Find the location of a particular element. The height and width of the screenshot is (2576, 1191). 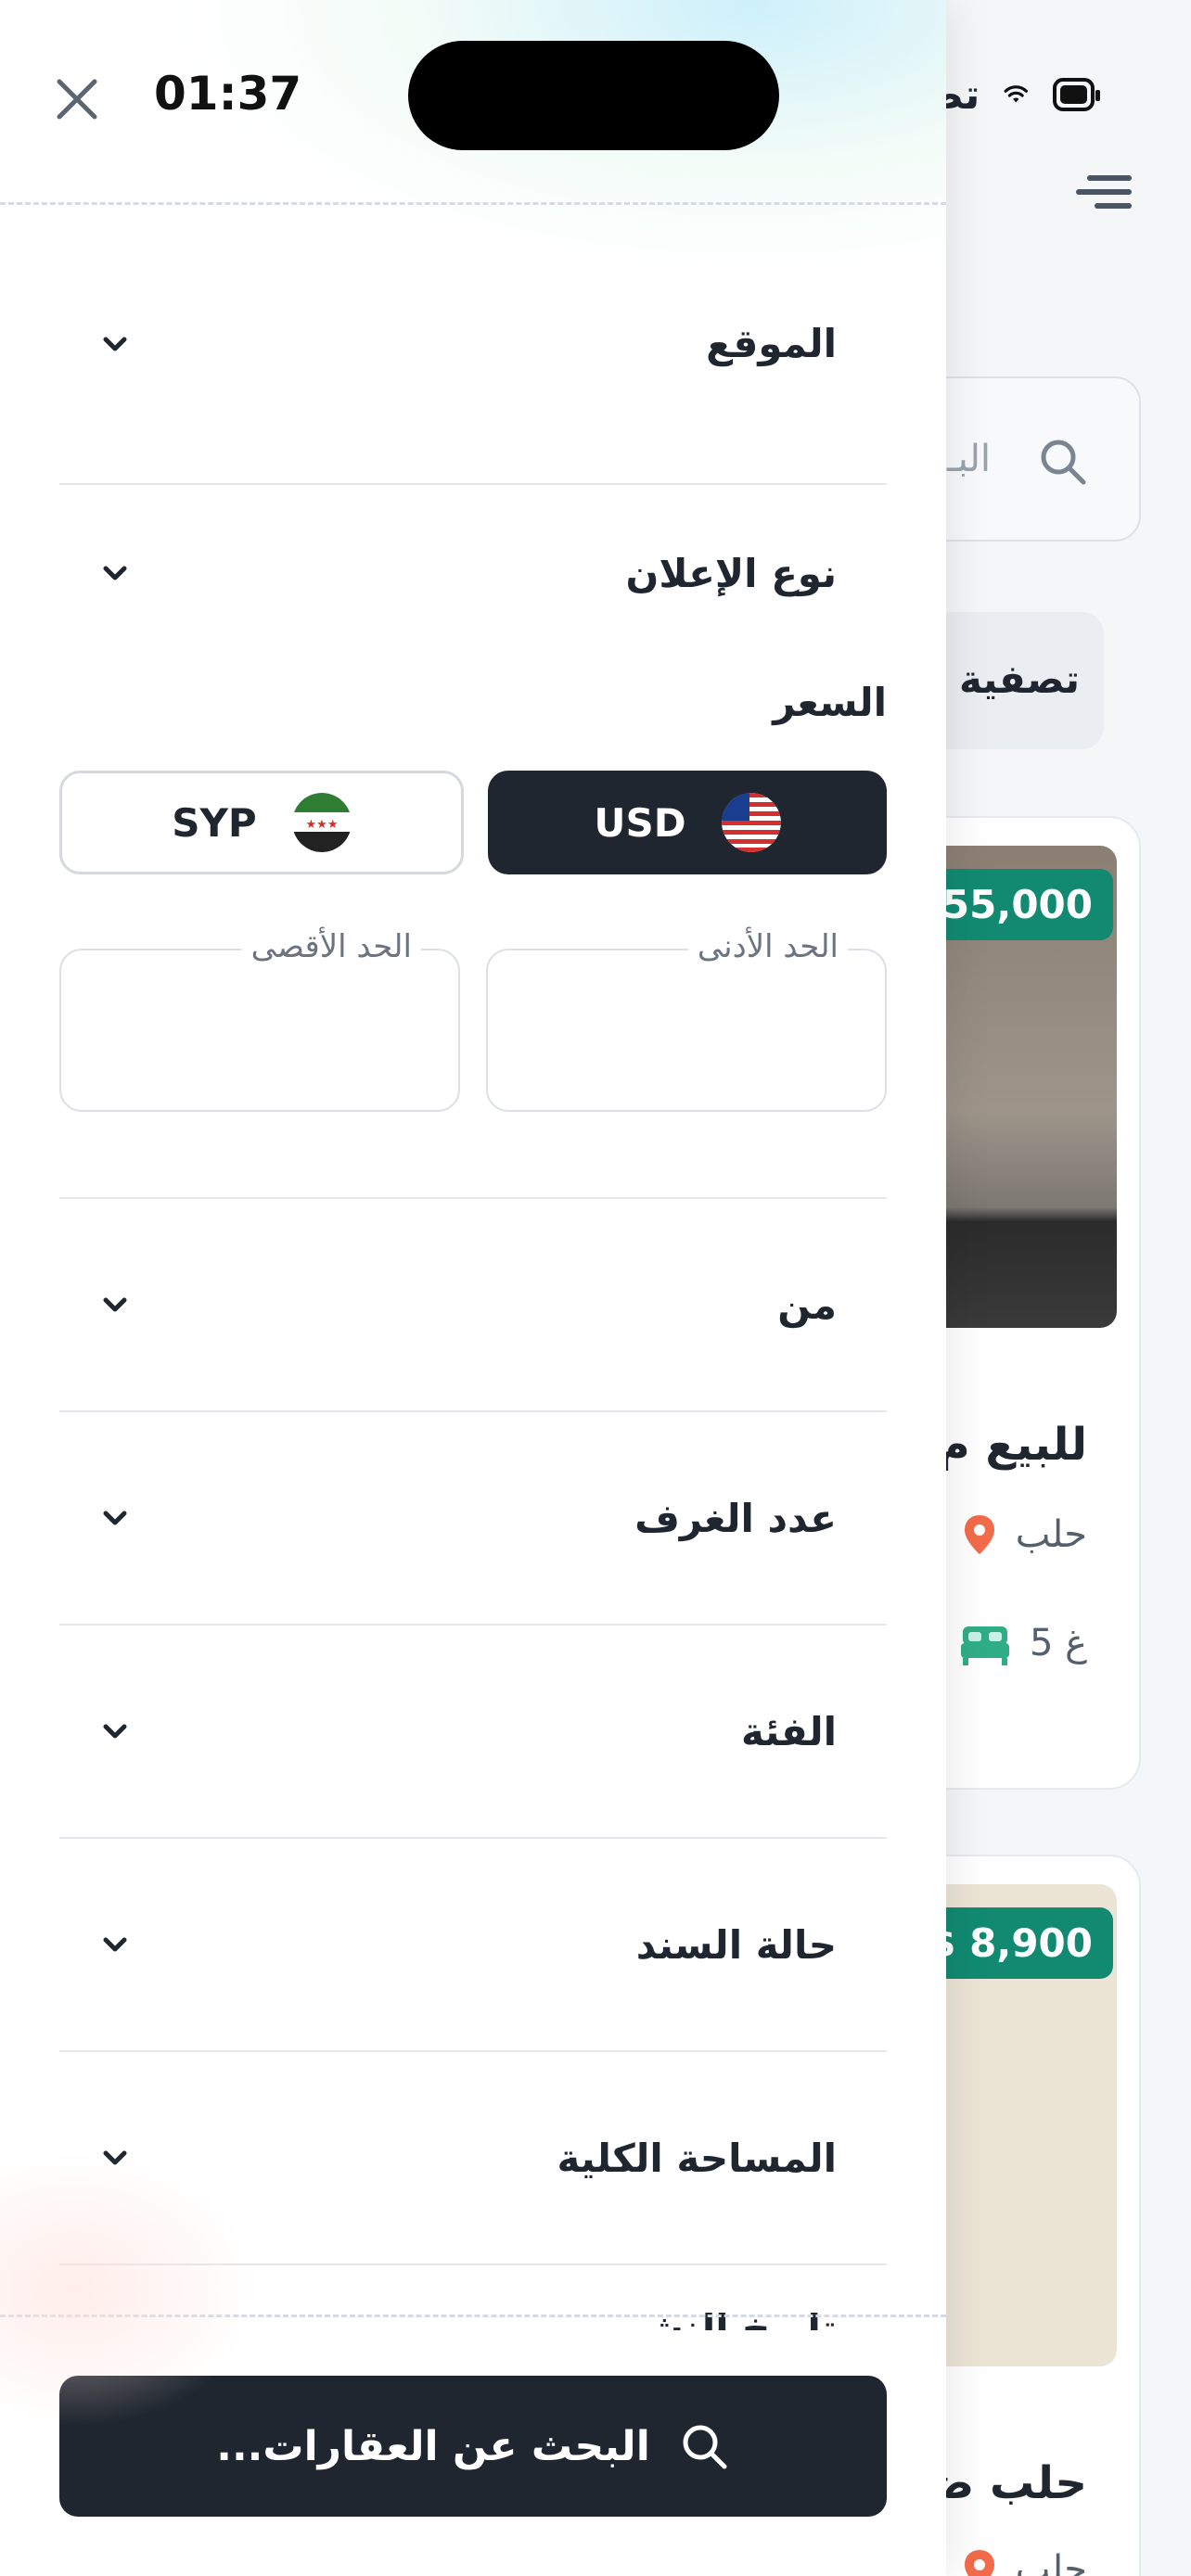

bed-icon is located at coordinates (984, 1645).